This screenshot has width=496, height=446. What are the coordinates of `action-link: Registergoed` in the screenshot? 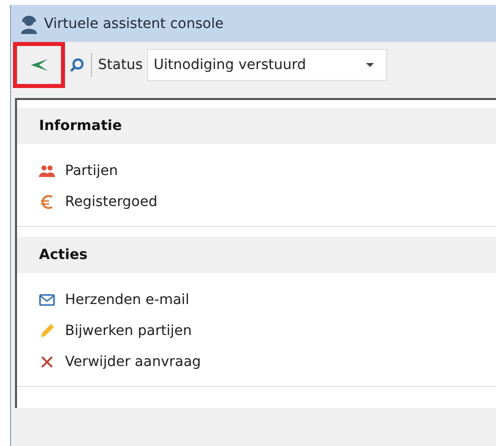 It's located at (111, 202).